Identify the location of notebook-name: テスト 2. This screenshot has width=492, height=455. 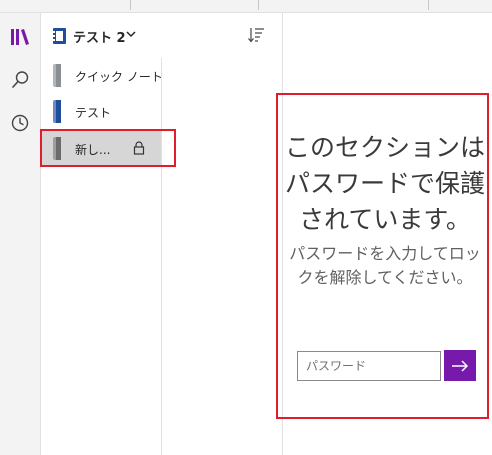
(99, 36).